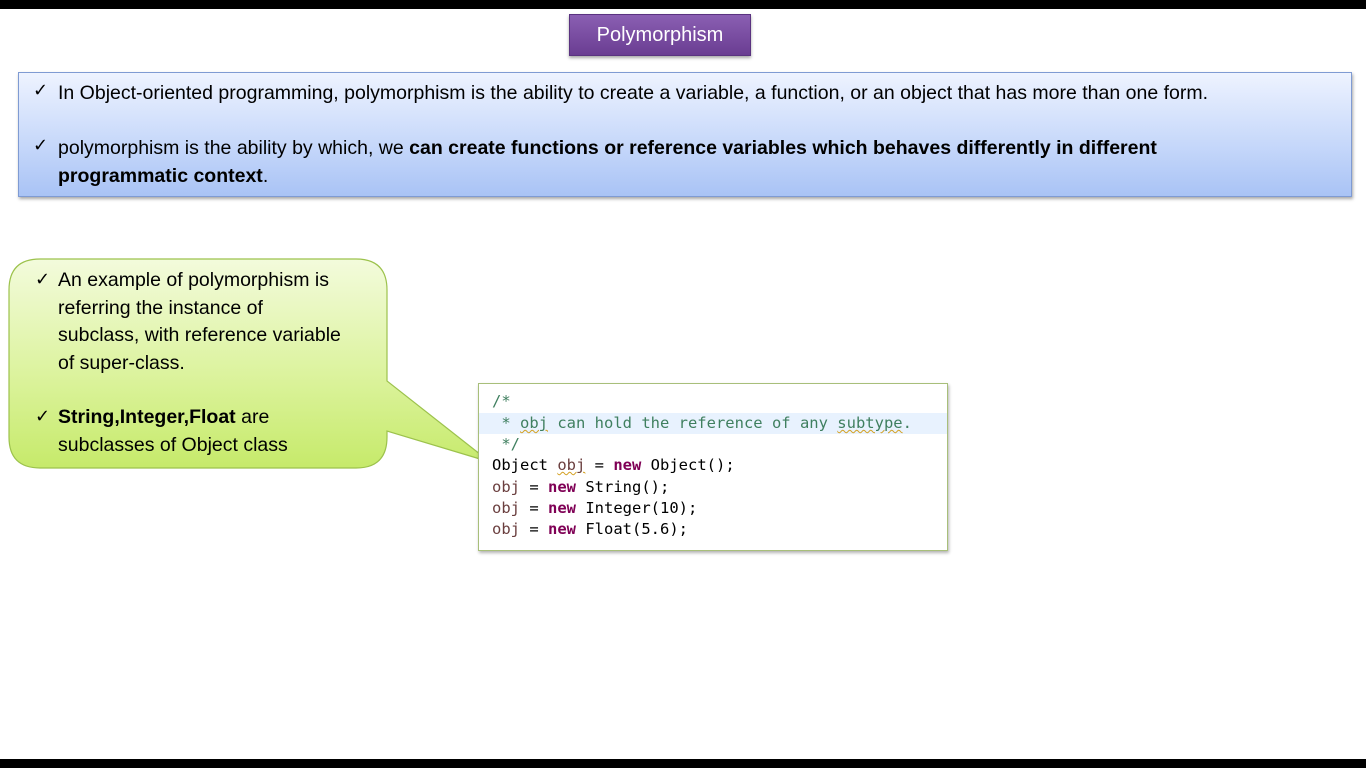 This screenshot has width=1366, height=768. Describe the element at coordinates (199, 335) in the screenshot. I see `callout-line: subclass, with reference variable` at that location.